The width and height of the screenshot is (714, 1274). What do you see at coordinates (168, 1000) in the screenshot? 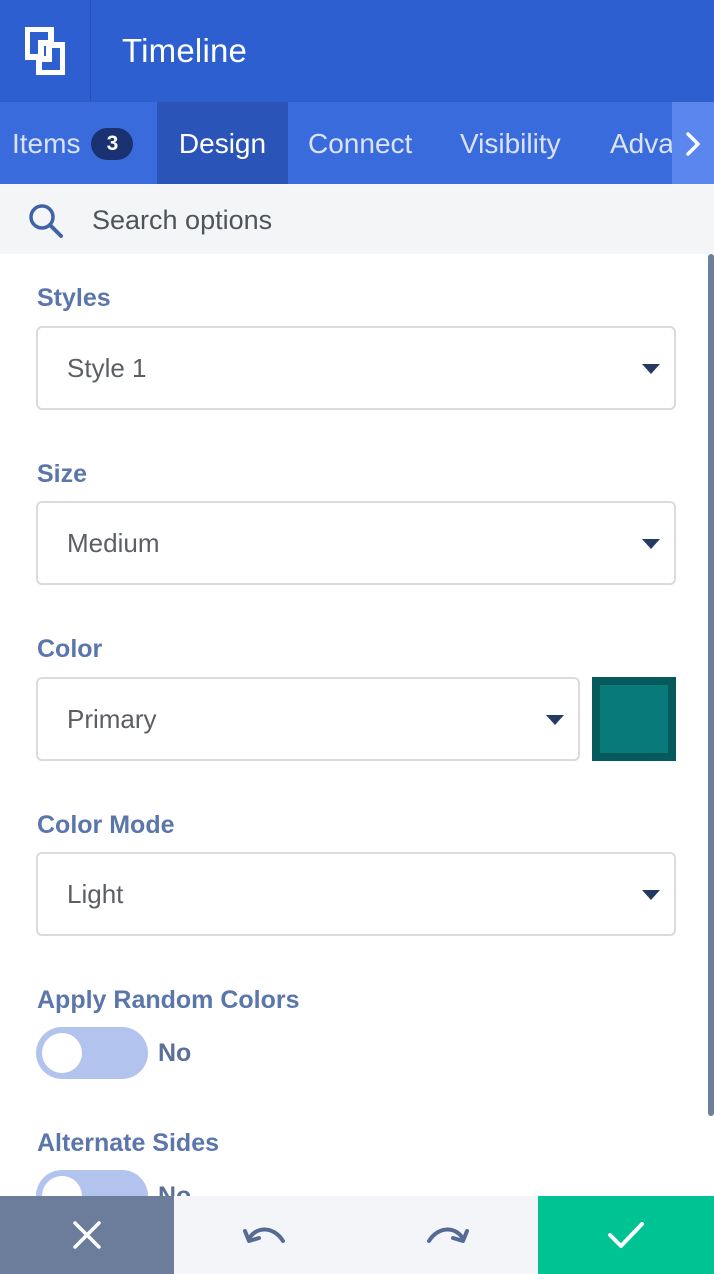
I see `apply-random-colors-label: Apply Random Colors` at bounding box center [168, 1000].